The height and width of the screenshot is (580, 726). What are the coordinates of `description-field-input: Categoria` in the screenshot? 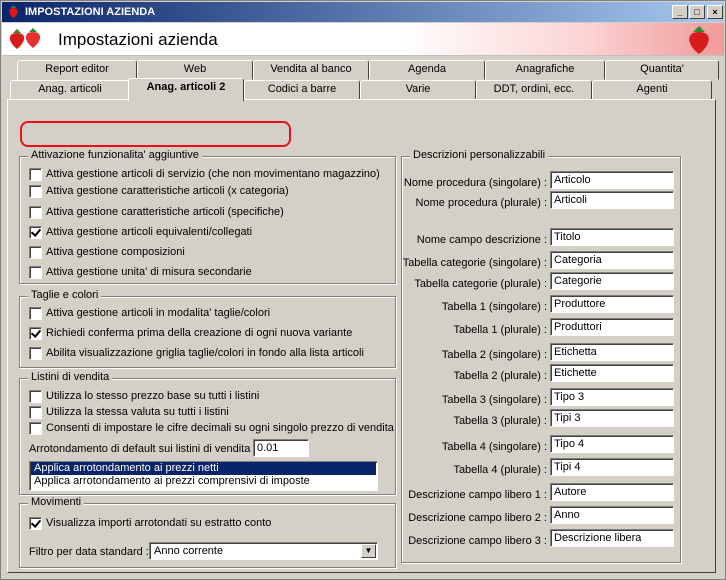 It's located at (612, 260).